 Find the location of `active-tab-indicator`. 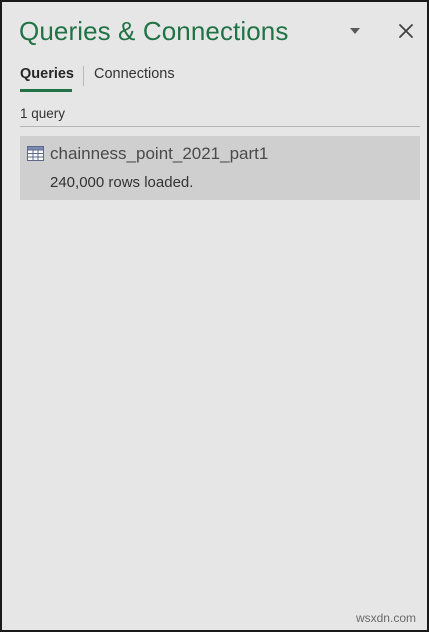

active-tab-indicator is located at coordinates (46, 90).